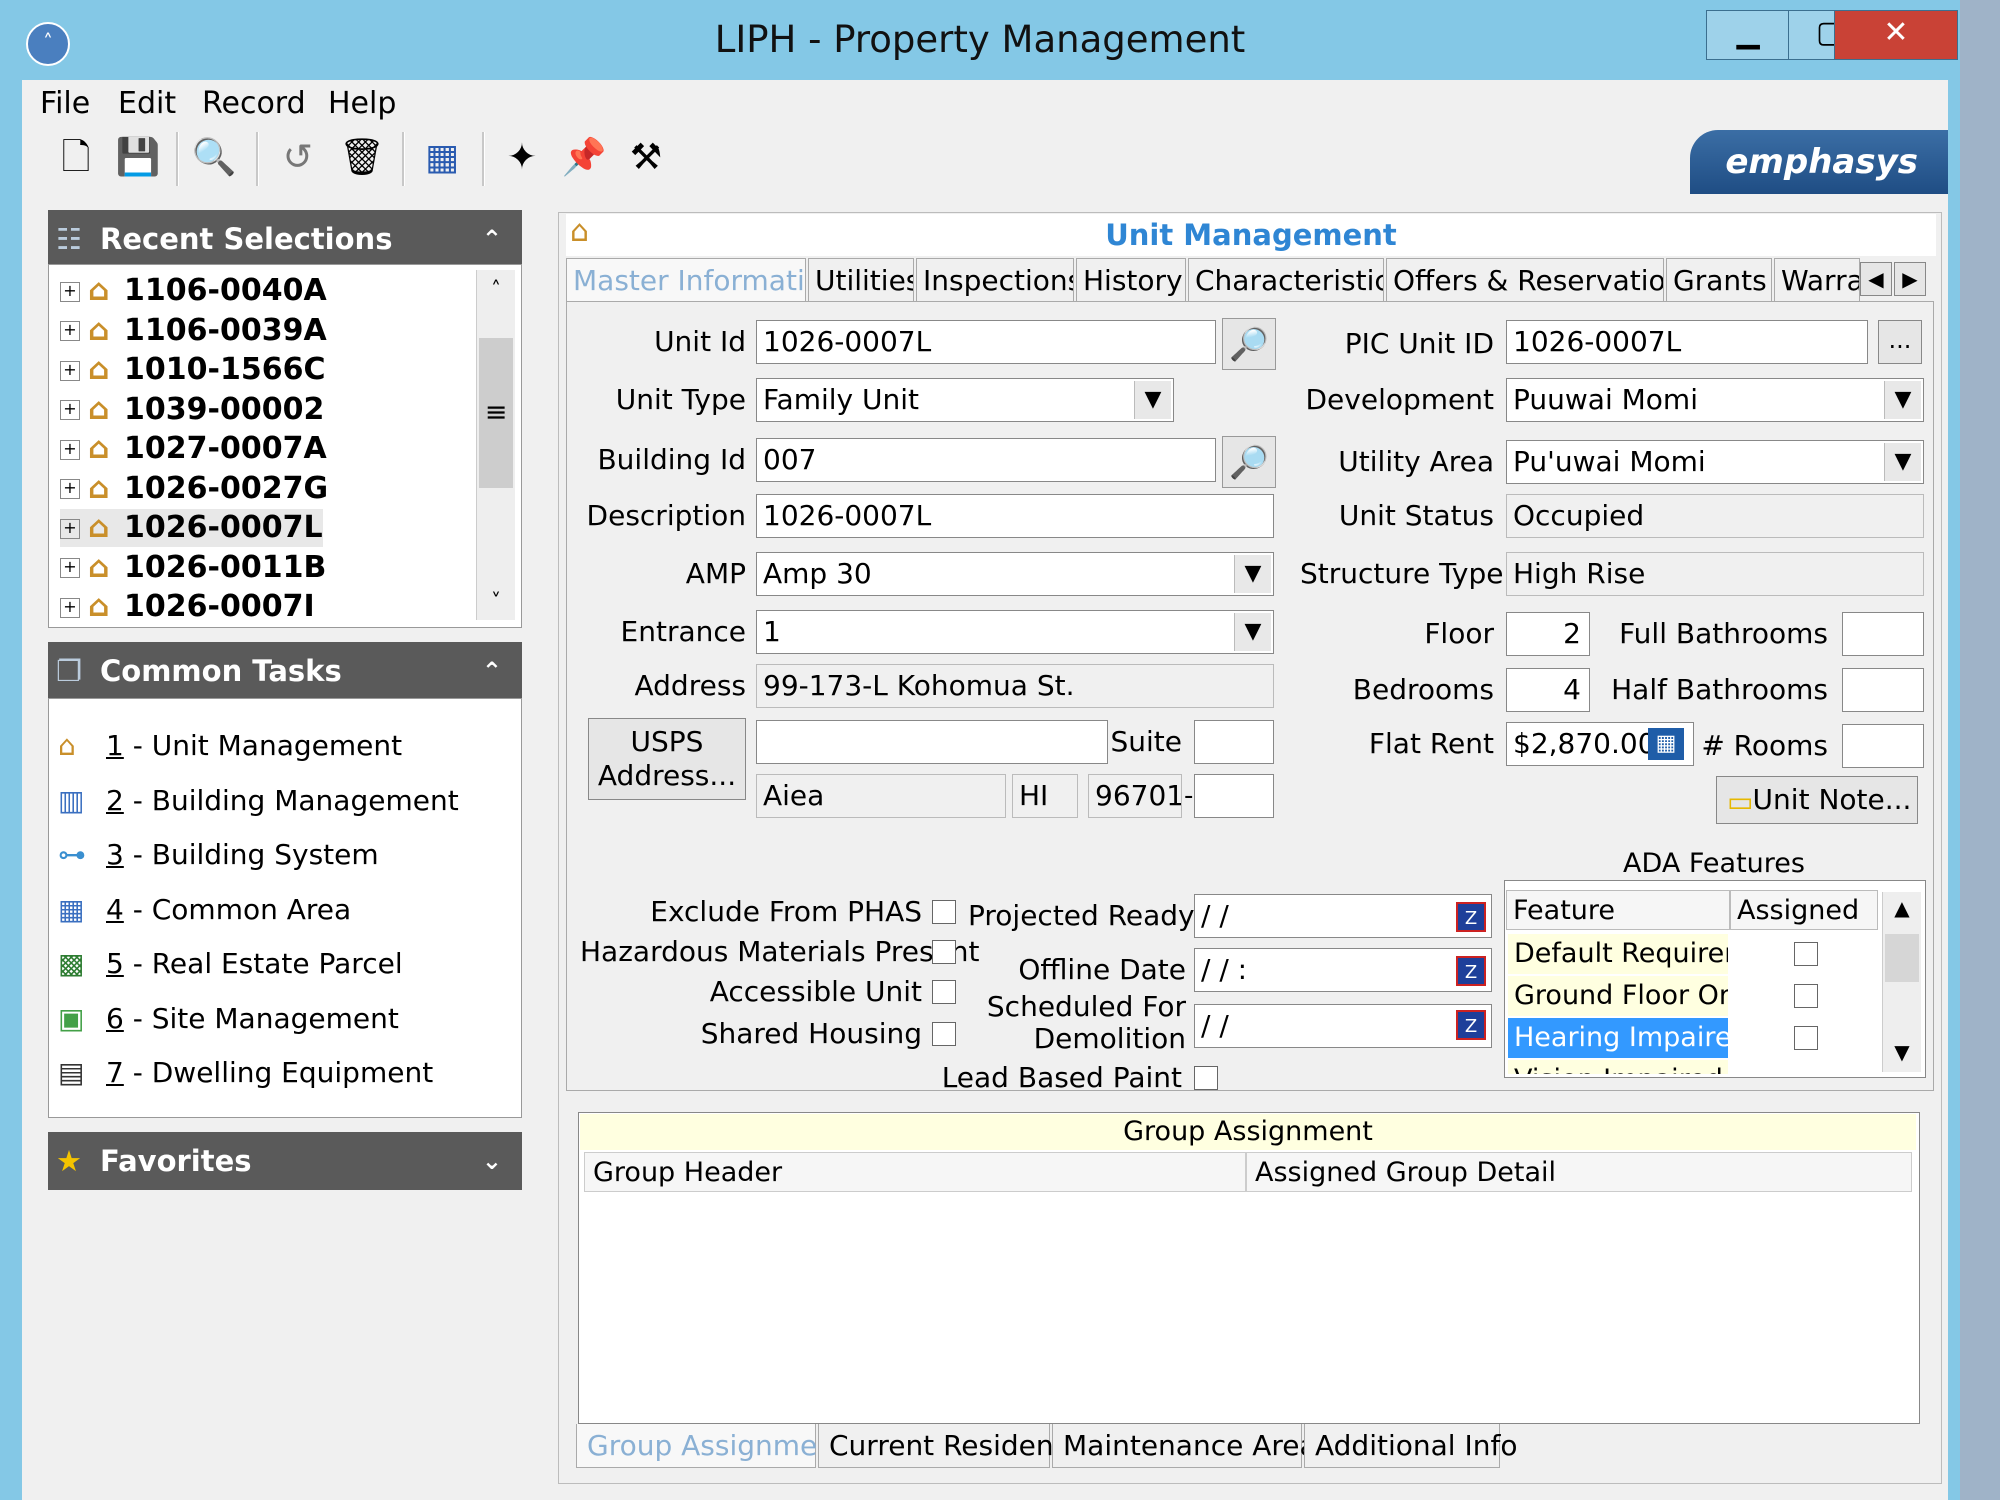 Image resolution: width=2000 pixels, height=1500 pixels. What do you see at coordinates (1806, 996) in the screenshot?
I see `ada-assigned-checkbox` at bounding box center [1806, 996].